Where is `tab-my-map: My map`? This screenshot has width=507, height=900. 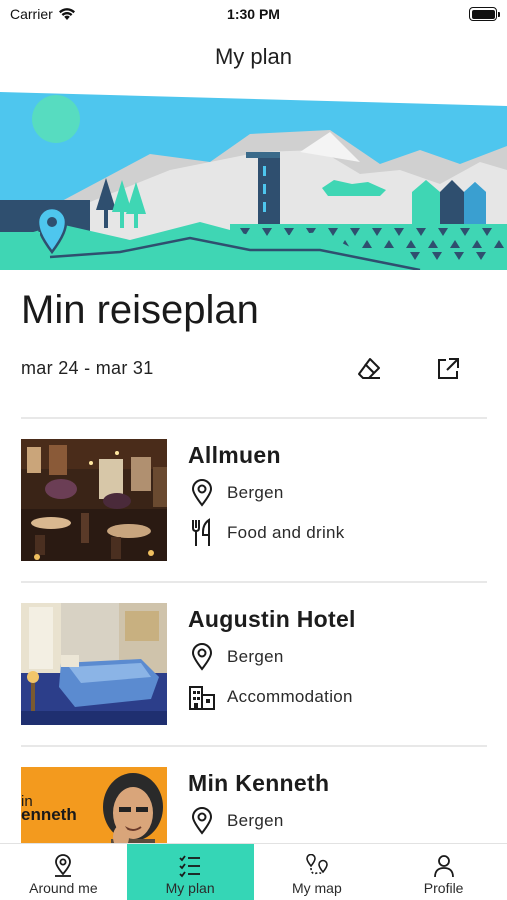
tab-my-map: My map is located at coordinates (317, 872).